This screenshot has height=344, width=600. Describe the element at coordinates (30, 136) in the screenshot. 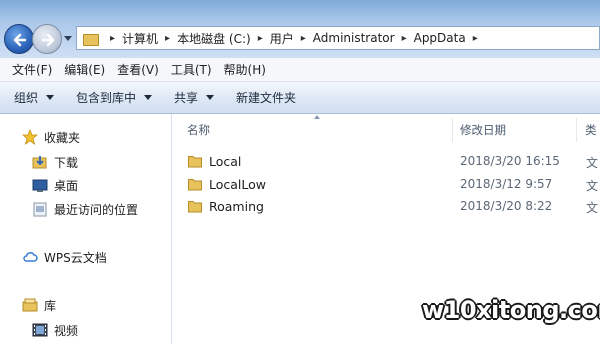

I see `star-icon` at that location.